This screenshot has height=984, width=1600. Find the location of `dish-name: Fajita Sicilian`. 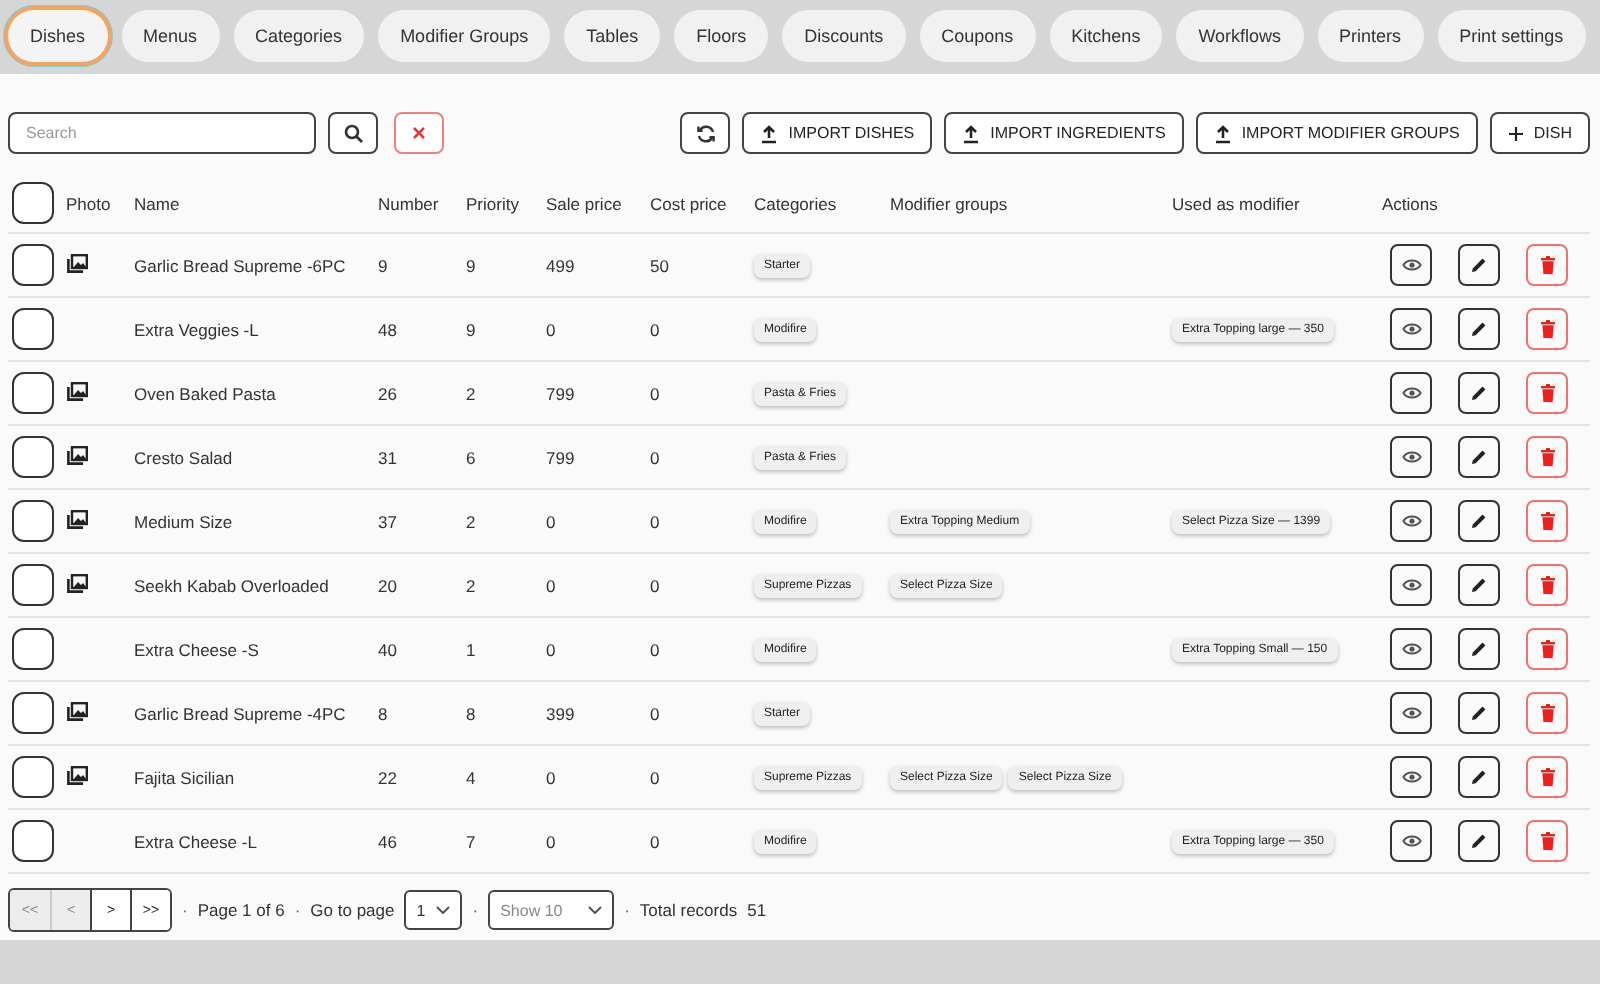

dish-name: Fajita Sicilian is located at coordinates (184, 777).